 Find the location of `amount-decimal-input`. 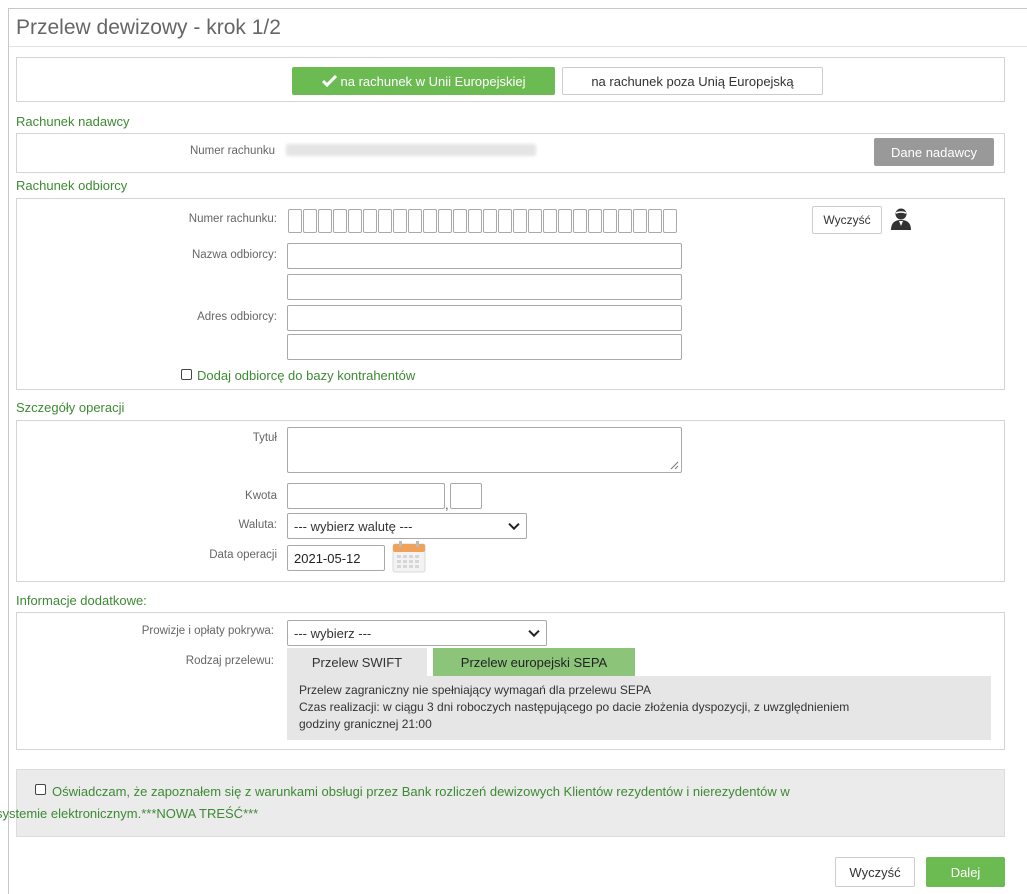

amount-decimal-input is located at coordinates (466, 496).